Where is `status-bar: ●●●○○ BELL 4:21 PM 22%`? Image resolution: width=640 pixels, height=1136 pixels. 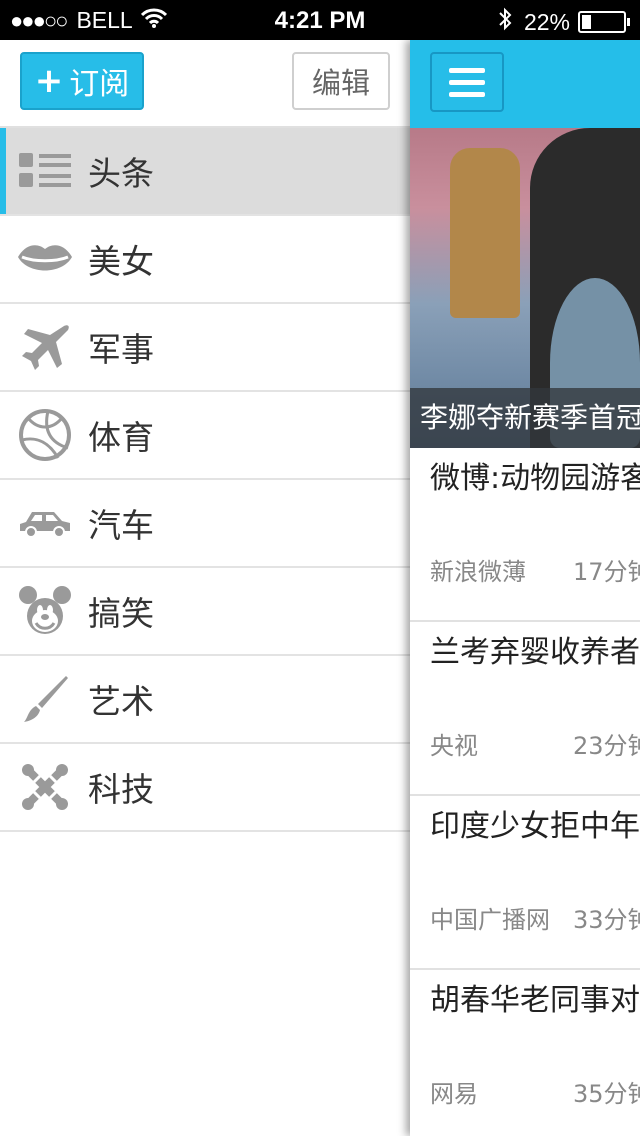
status-bar: ●●●○○ BELL 4:21 PM 22% is located at coordinates (320, 20).